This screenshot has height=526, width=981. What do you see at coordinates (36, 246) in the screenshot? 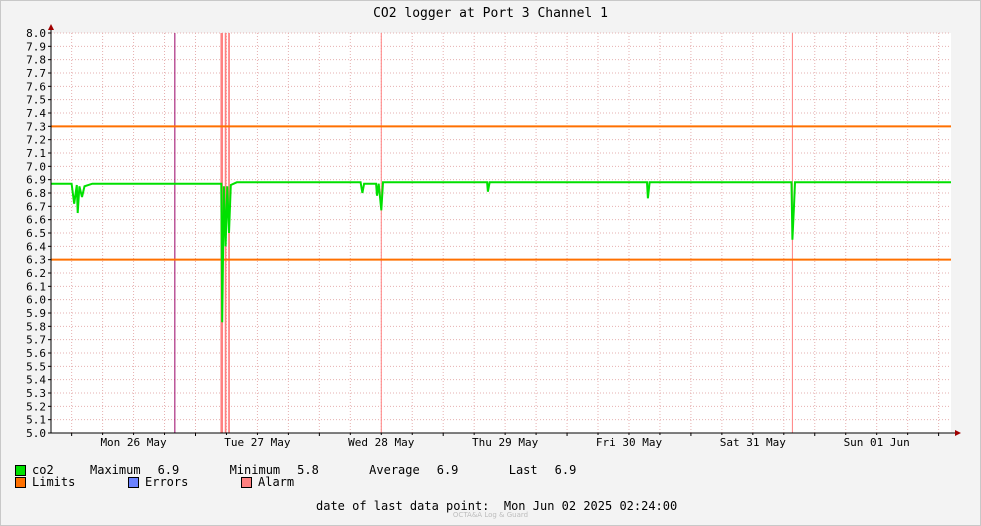
I see `y-tick-label: 6.4` at bounding box center [36, 246].